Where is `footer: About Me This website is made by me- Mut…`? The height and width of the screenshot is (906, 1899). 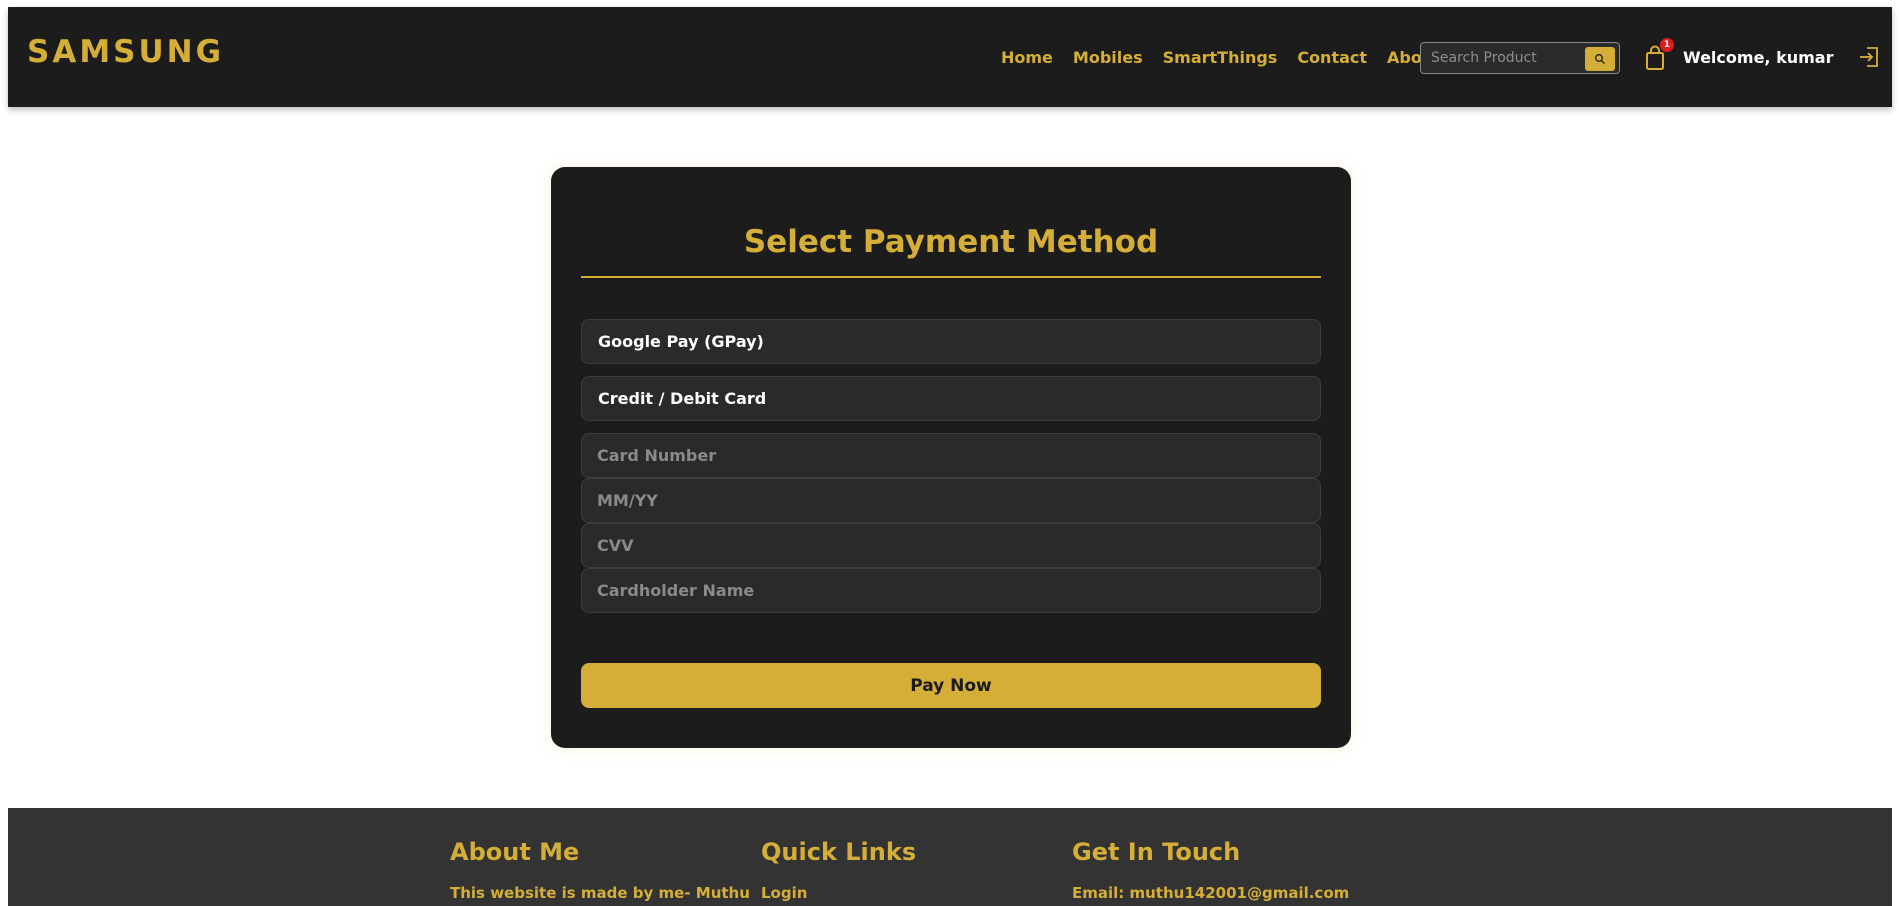
footer: About Me This website is made by me- Mut… is located at coordinates (950, 857).